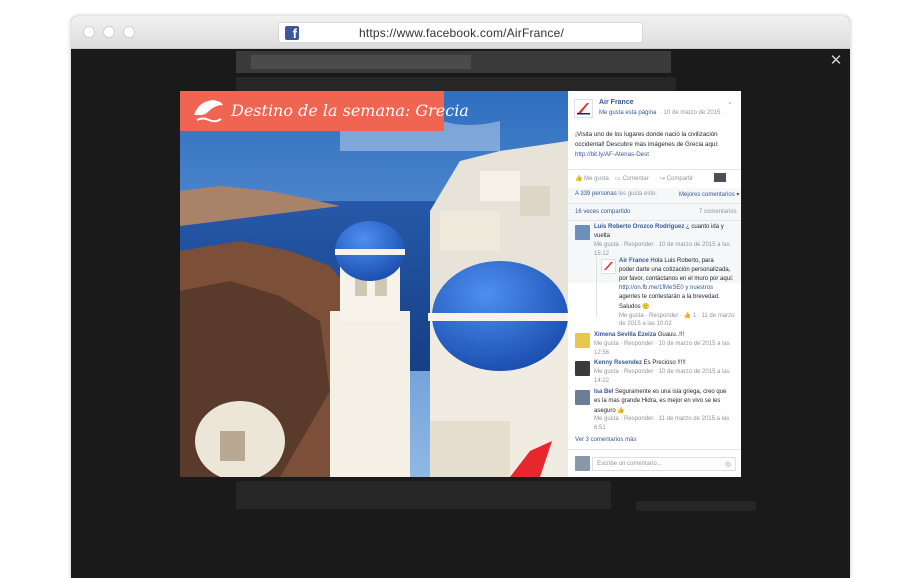 This screenshot has height=578, width=924. I want to click on banner-title: Destino de la semana: Grecia, so click(350, 110).